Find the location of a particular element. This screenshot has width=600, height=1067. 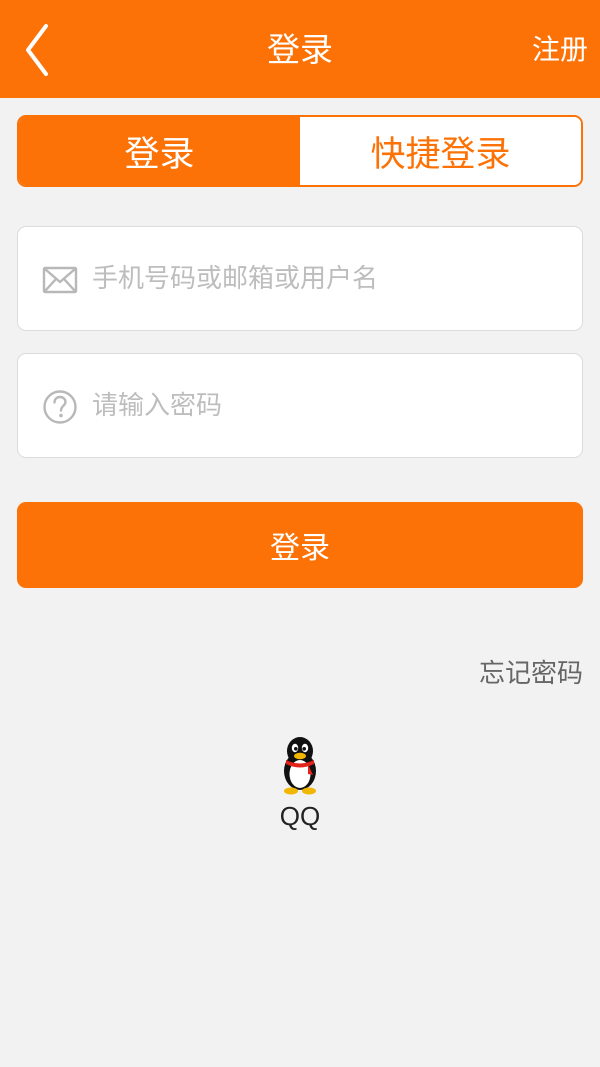

login-mode-tabs: 登录 快捷登录 is located at coordinates (300, 151).